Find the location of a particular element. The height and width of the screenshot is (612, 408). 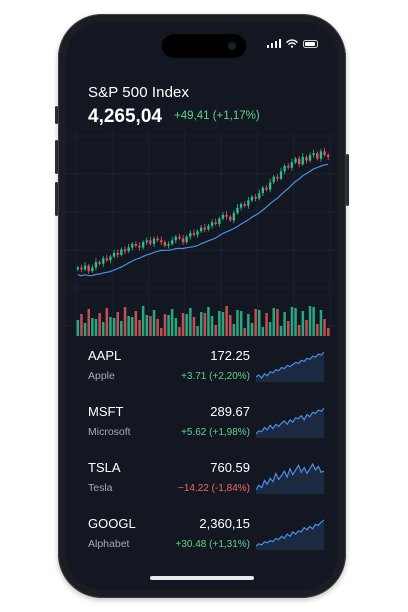

signal-icon is located at coordinates (273, 43).